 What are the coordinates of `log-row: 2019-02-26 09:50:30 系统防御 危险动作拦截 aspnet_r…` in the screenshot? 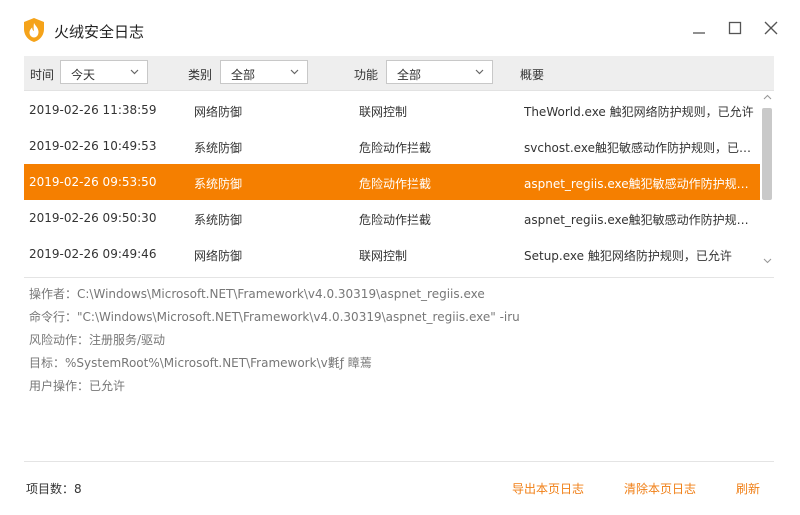 It's located at (392, 218).